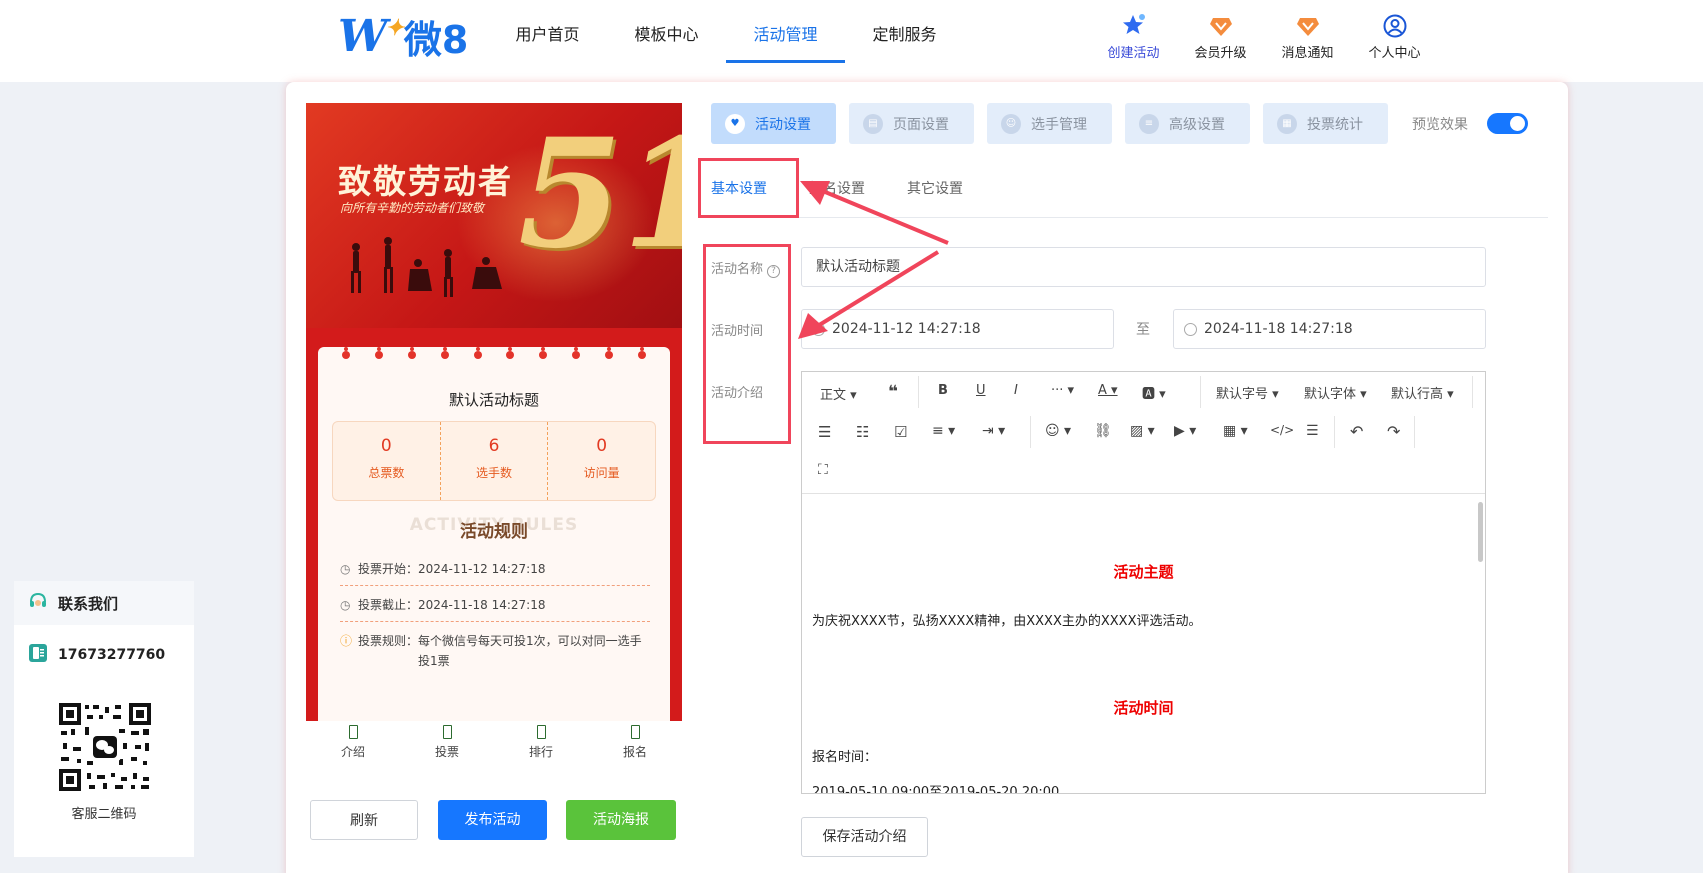  I want to click on user-center-button: 个人中心, so click(1394, 36).